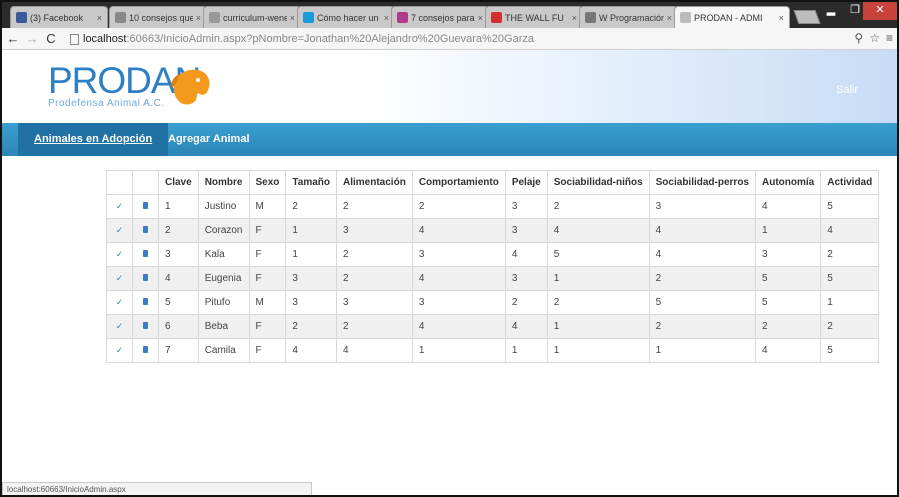 Image resolution: width=899 pixels, height=497 pixels. What do you see at coordinates (728, 17) in the screenshot?
I see `tab-label: PRODAN - ADMI` at bounding box center [728, 17].